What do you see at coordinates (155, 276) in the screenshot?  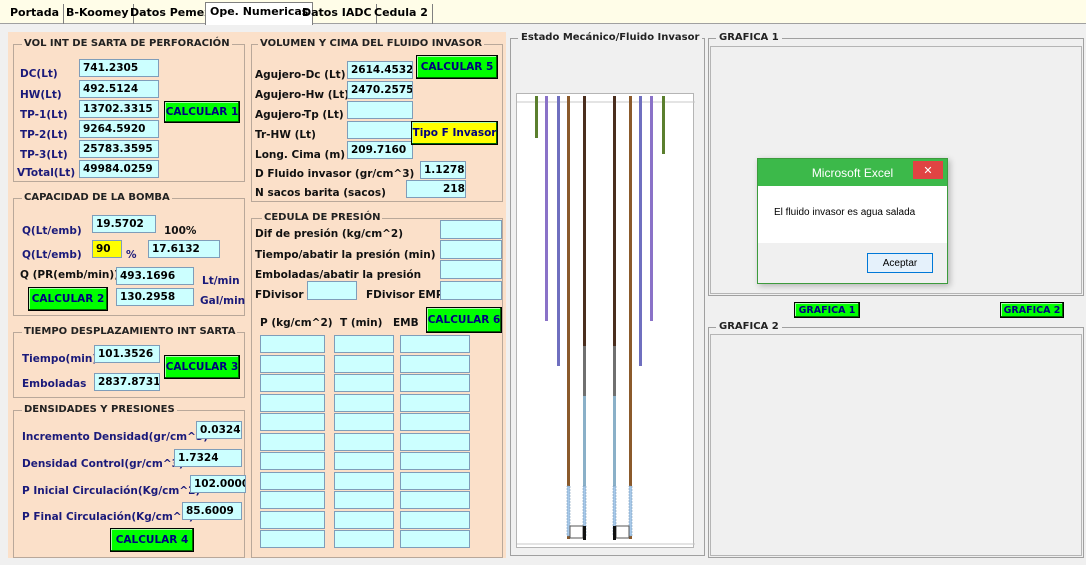 I see `q-pr-field: 493.1696` at bounding box center [155, 276].